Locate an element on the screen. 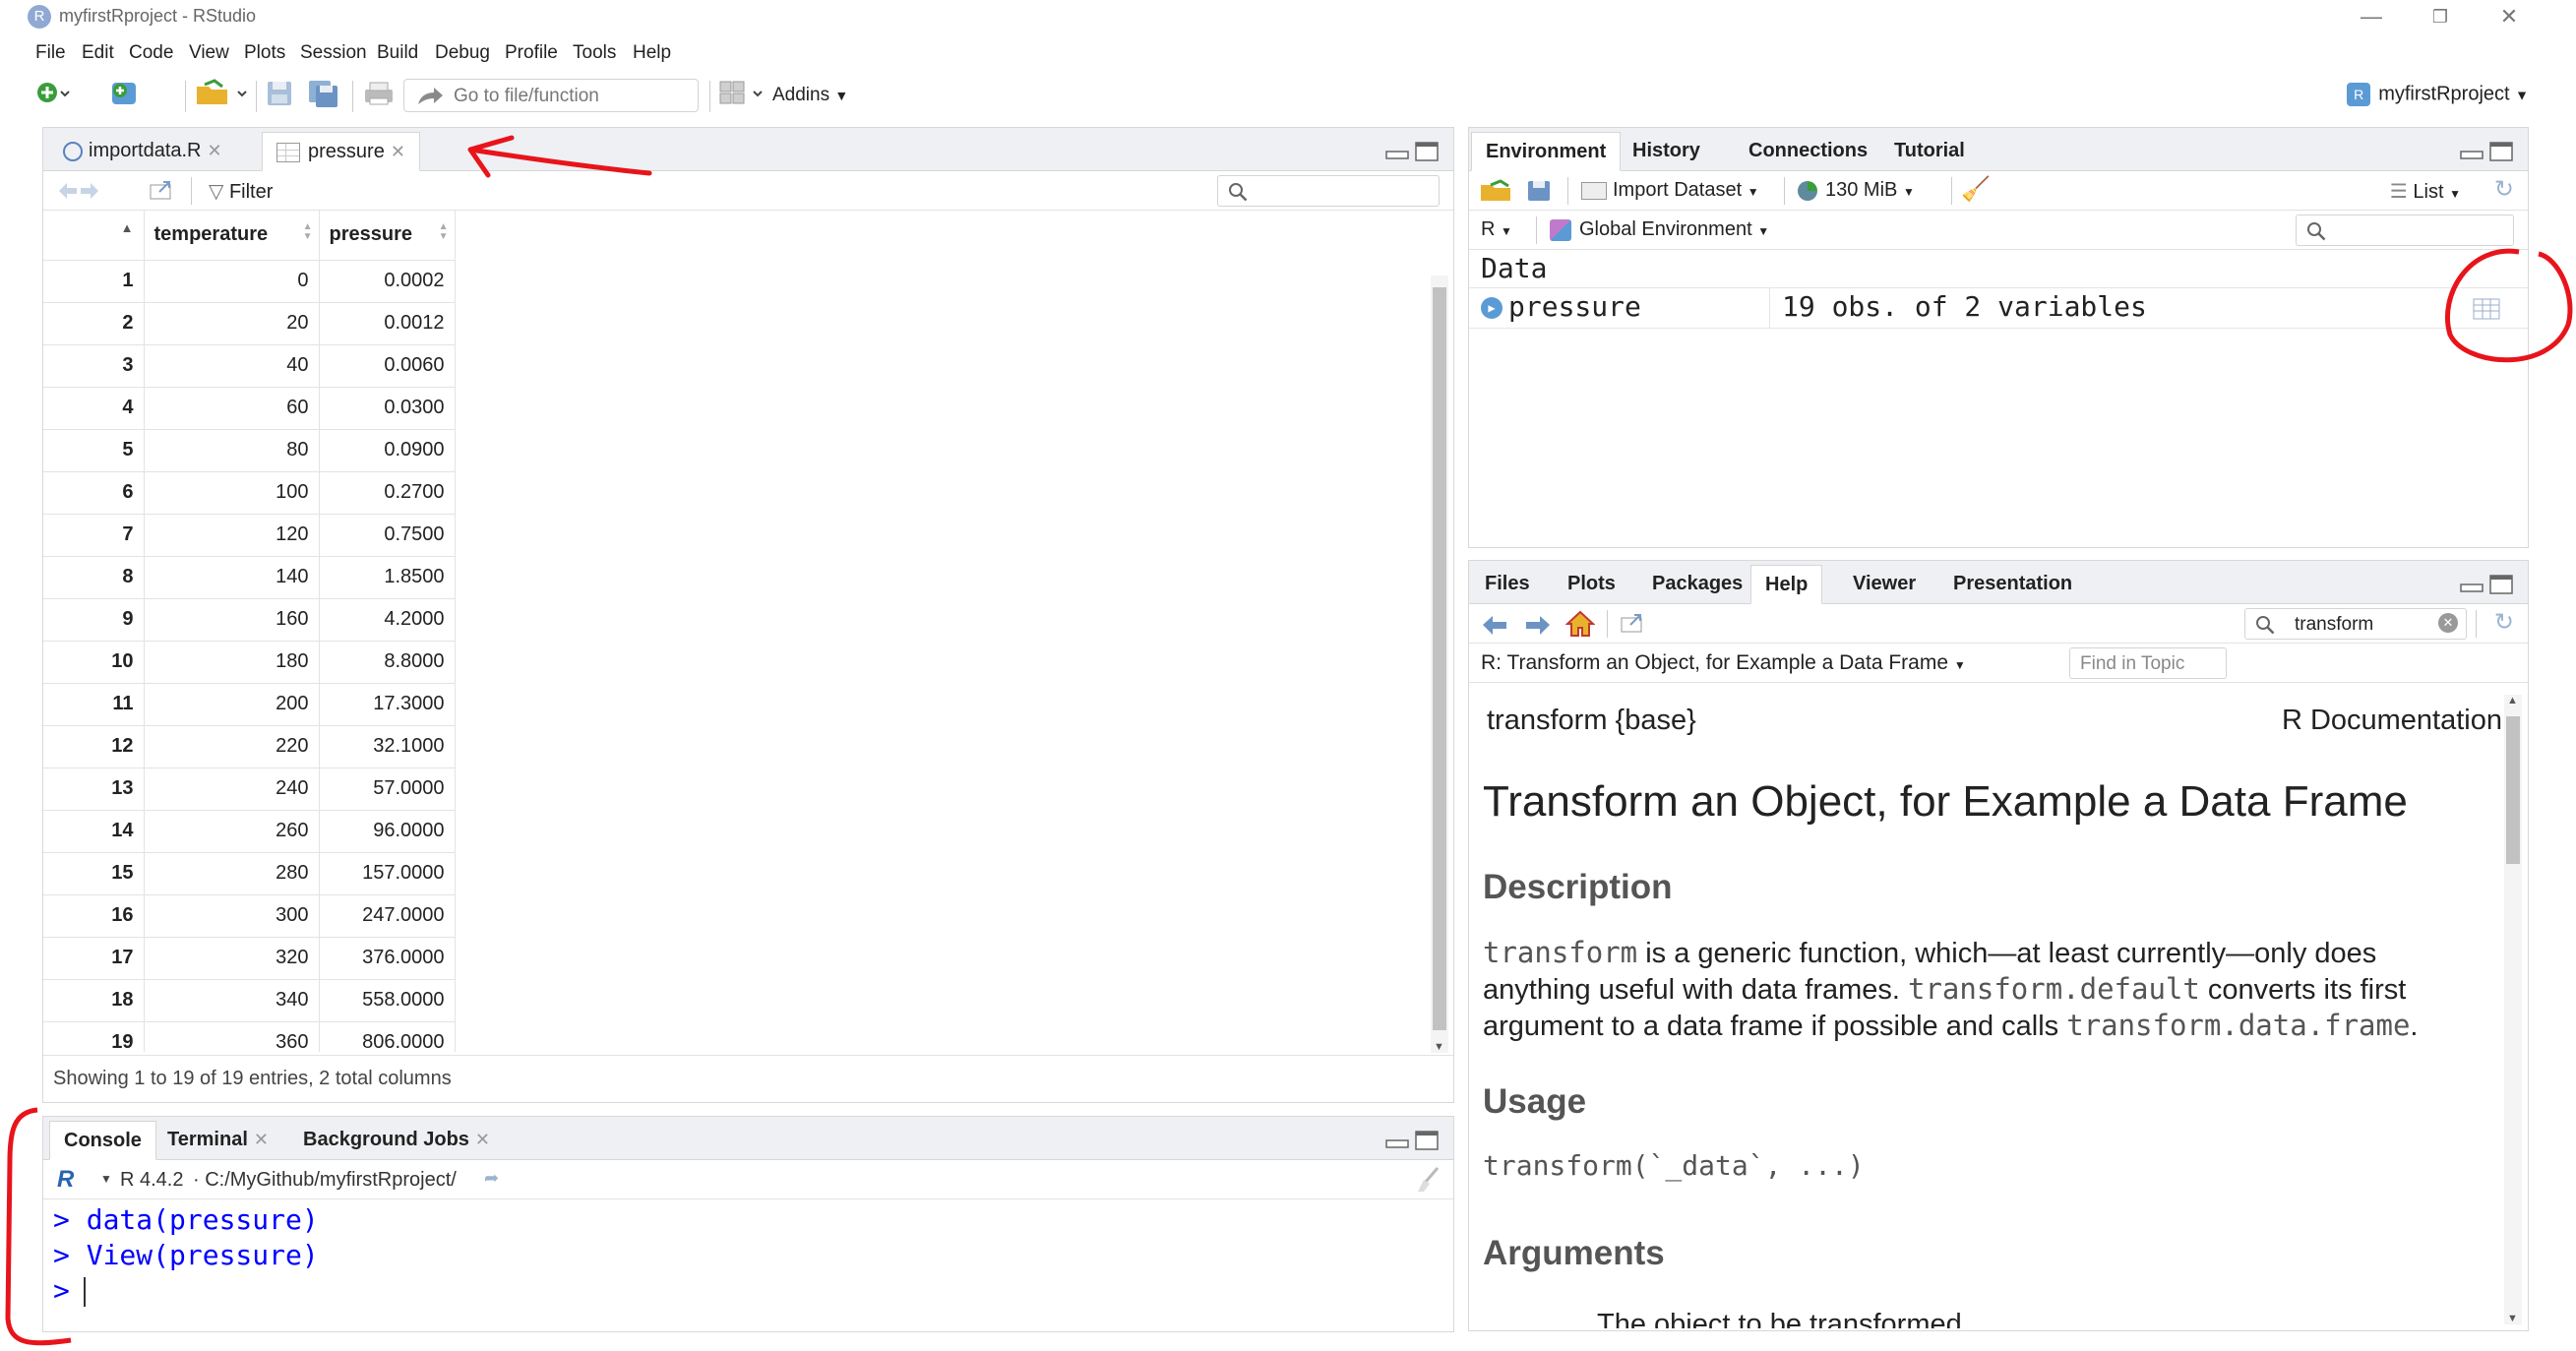 The image size is (2576, 1351). menu-profile: Profile is located at coordinates (531, 53).